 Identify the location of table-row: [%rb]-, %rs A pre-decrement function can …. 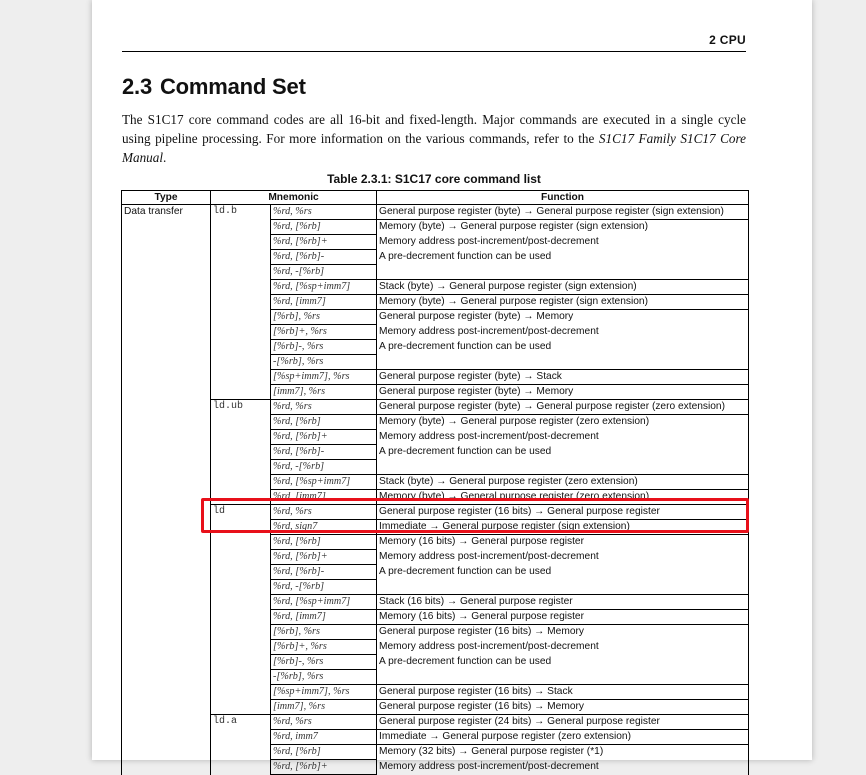
(436, 347).